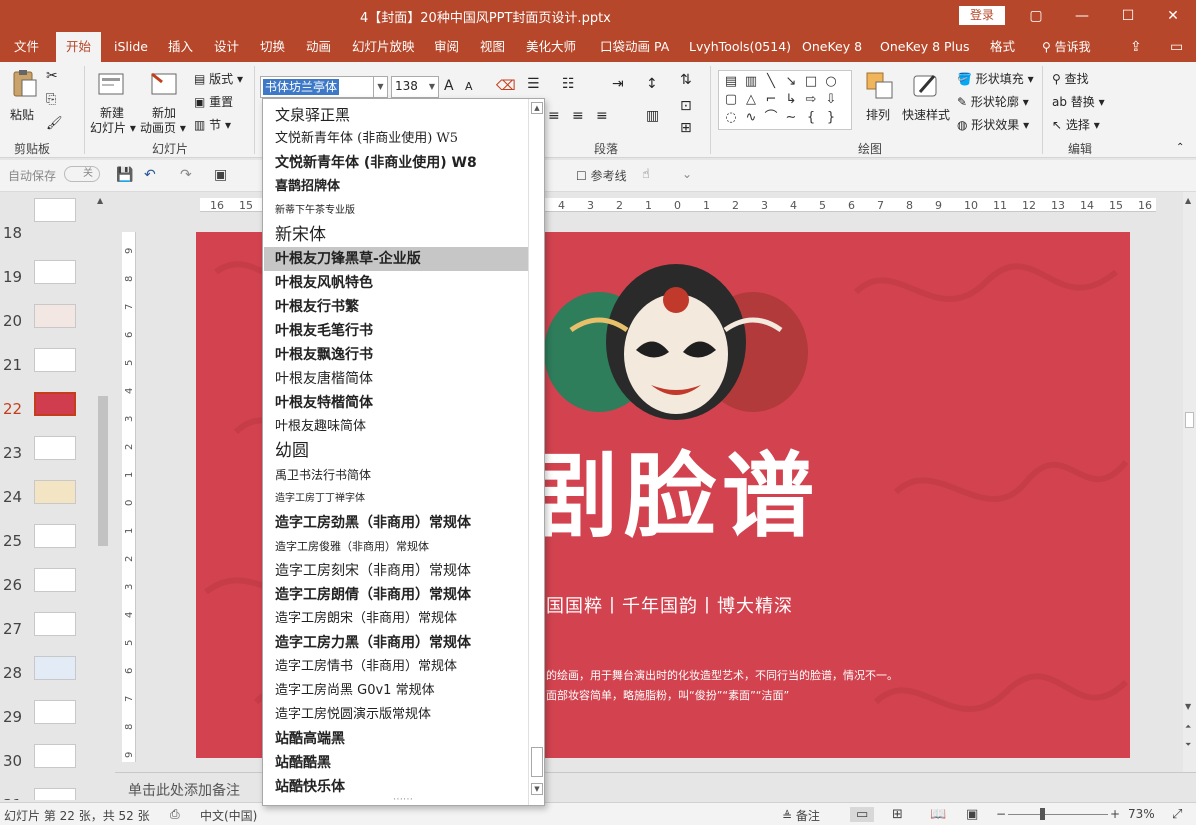  What do you see at coordinates (897, 814) in the screenshot?
I see `slide-sorter-view-icon: ⊞` at bounding box center [897, 814].